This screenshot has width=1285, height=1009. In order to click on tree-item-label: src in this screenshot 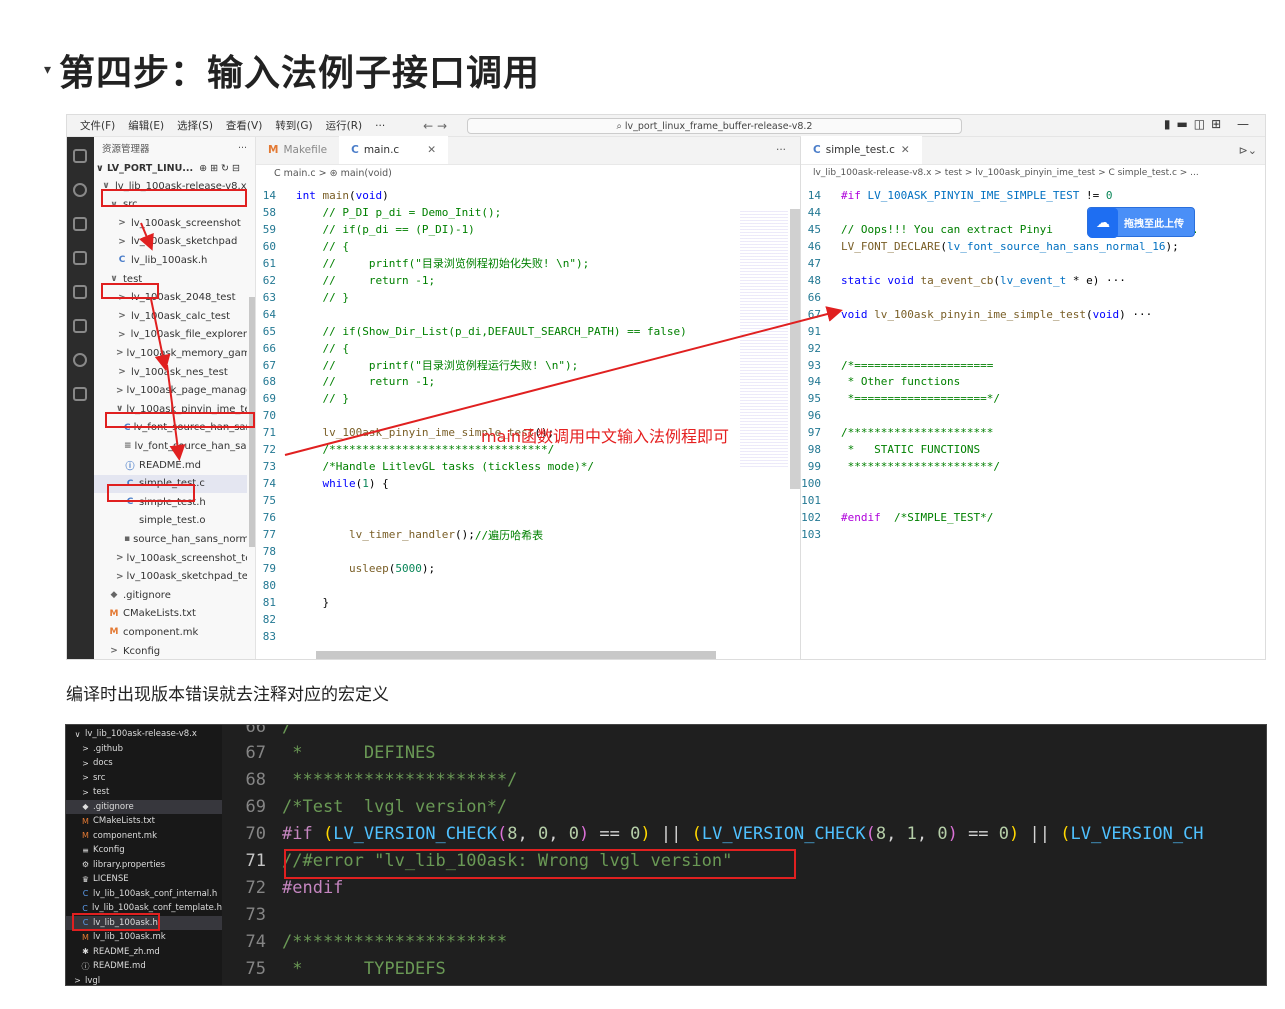, I will do `click(99, 777)`.